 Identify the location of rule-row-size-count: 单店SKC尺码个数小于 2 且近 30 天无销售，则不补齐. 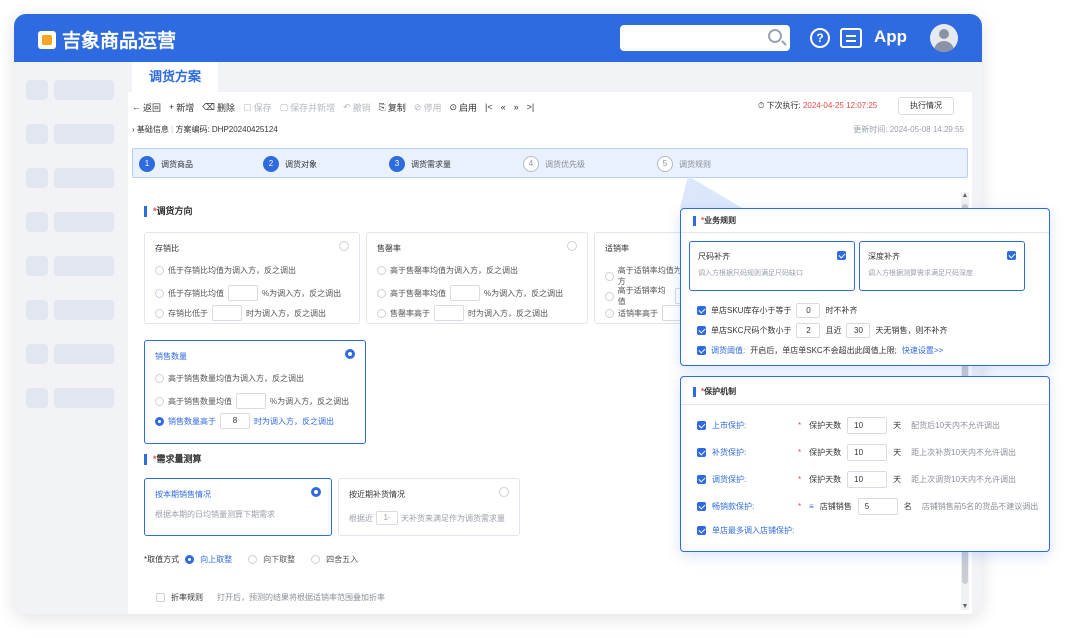
(822, 330).